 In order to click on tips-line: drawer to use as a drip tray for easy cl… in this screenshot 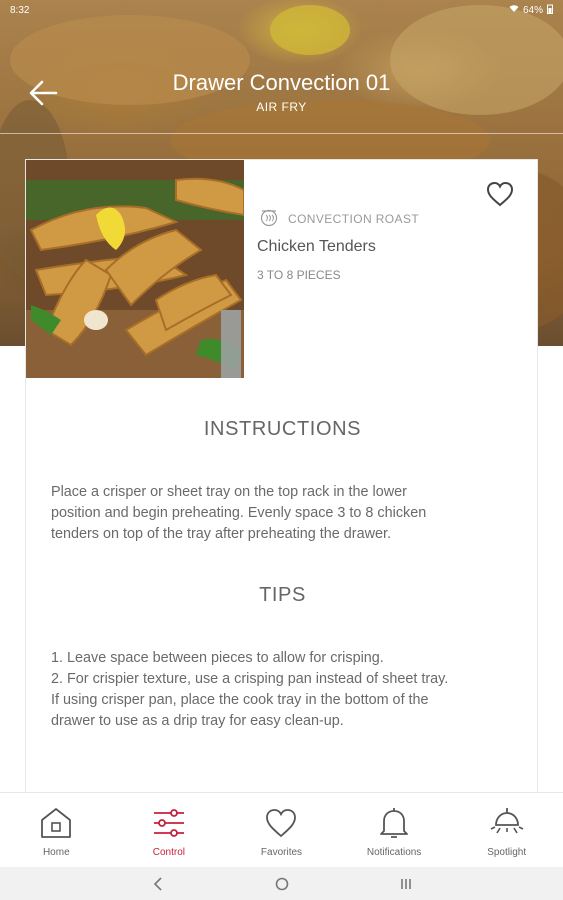, I will do `click(197, 721)`.